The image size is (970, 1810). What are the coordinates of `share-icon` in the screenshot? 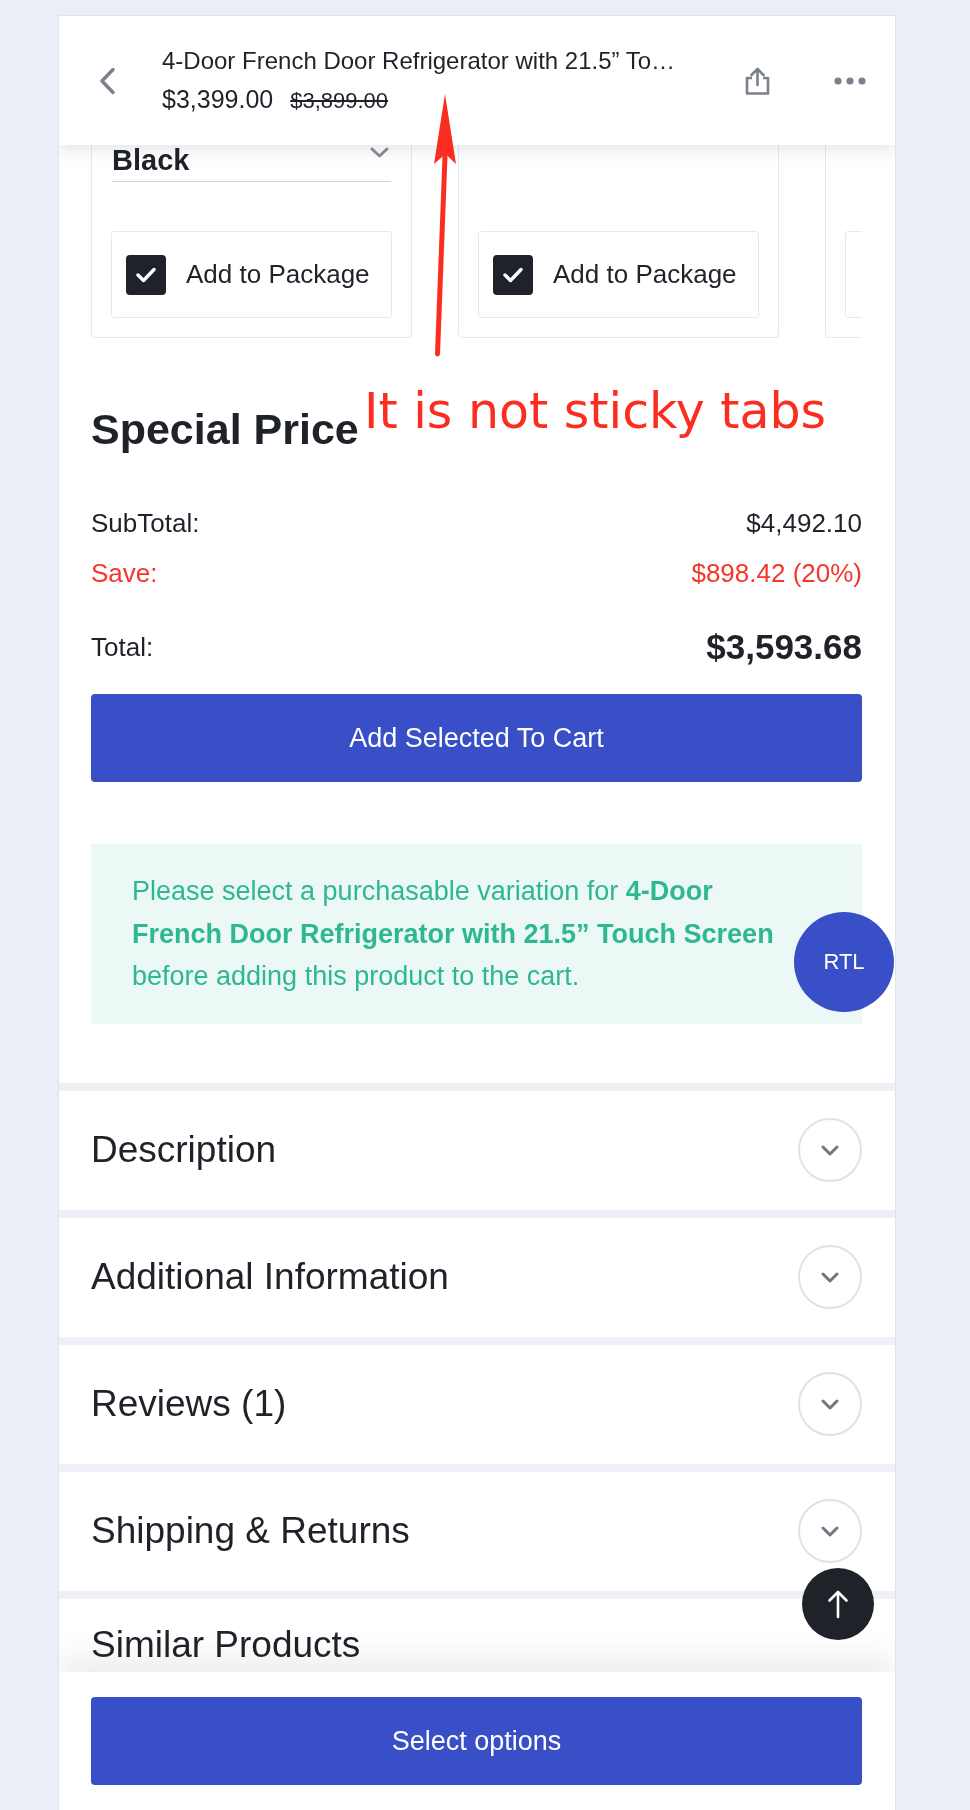 It's located at (757, 80).